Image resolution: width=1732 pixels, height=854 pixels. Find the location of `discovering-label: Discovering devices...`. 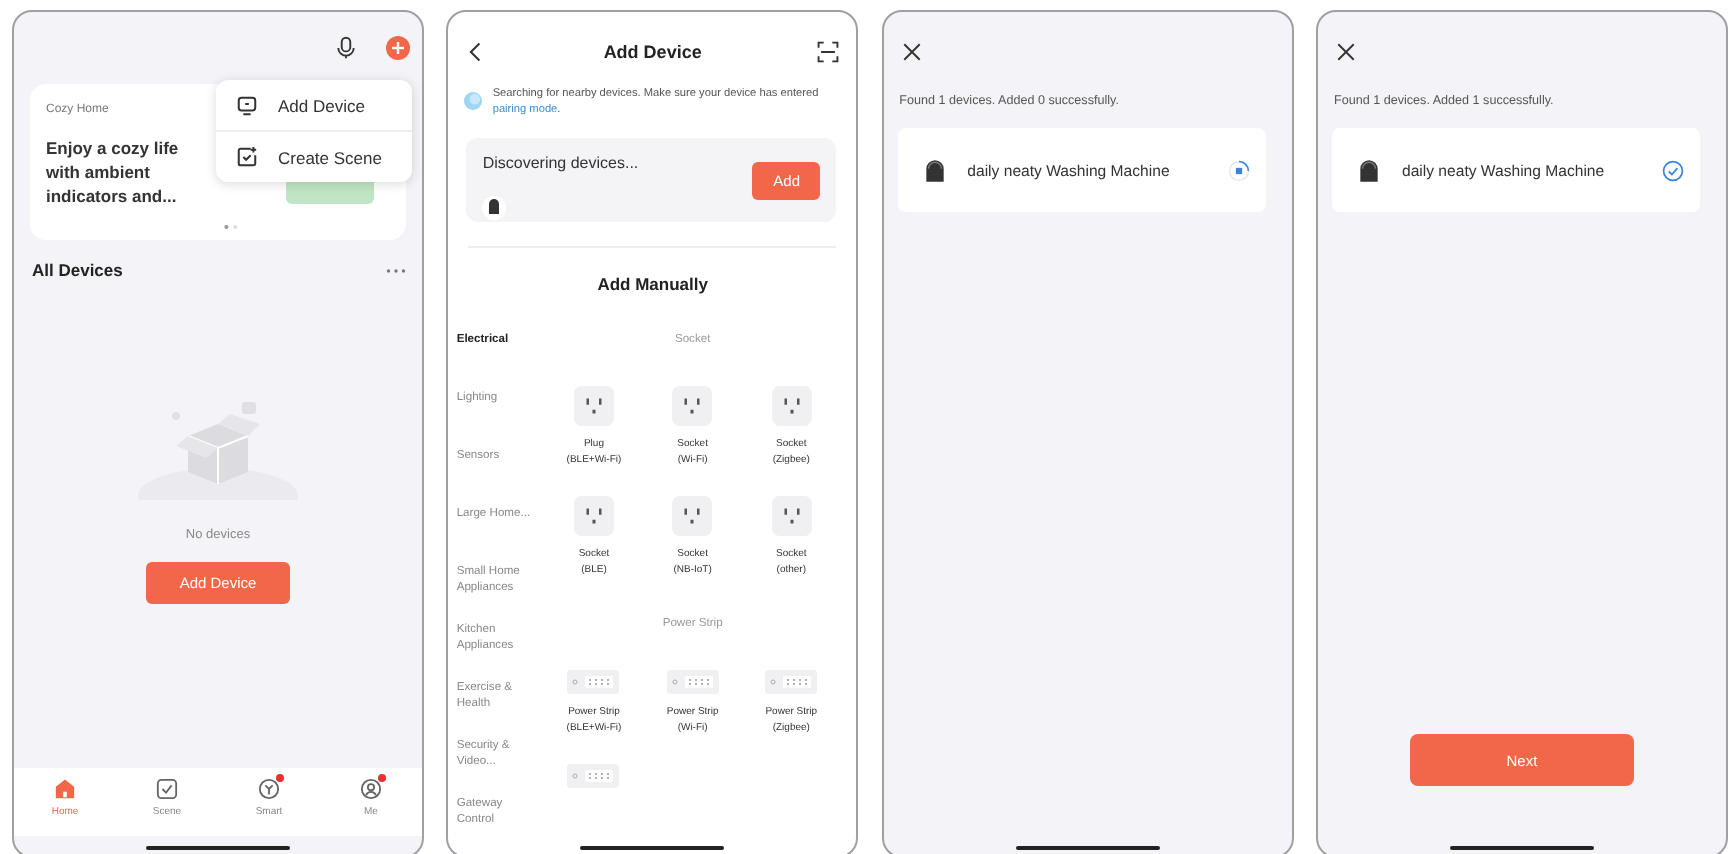

discovering-label: Discovering devices... is located at coordinates (560, 163).